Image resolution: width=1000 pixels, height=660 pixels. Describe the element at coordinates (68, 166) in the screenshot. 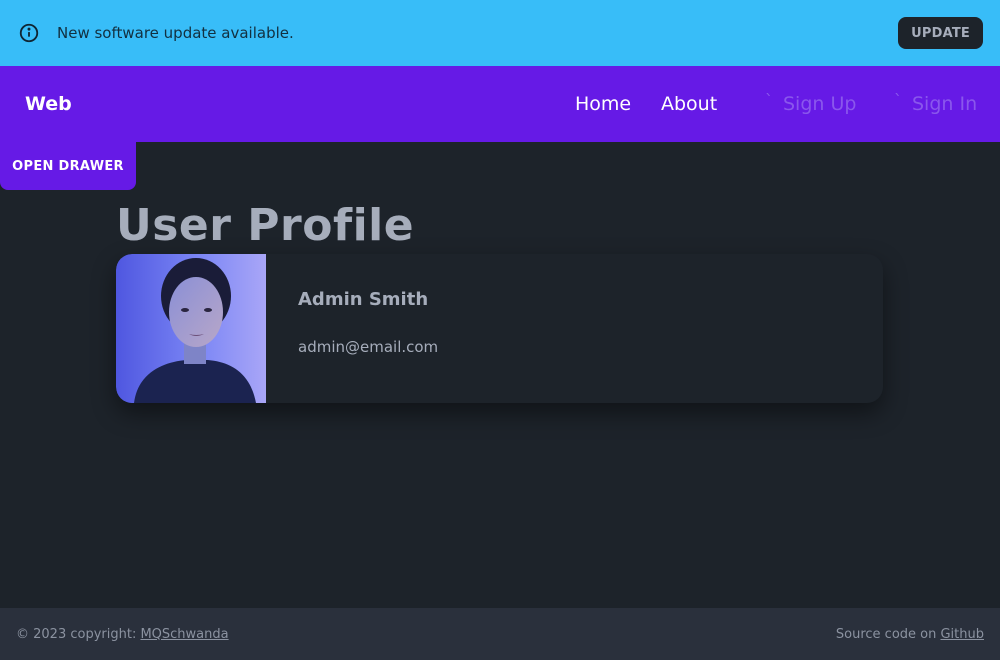

I see `open-drawer-button: OPEN DRAWER` at that location.